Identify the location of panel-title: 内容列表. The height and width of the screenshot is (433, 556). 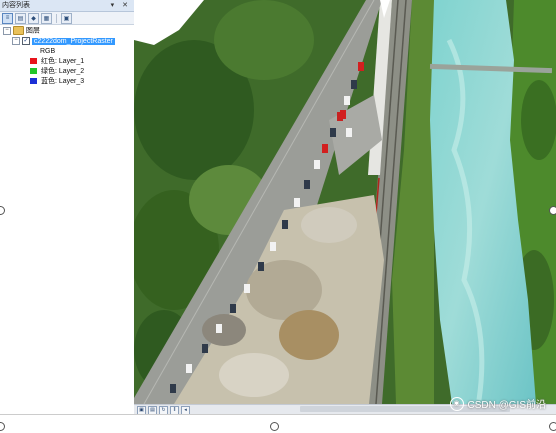
(16, 5).